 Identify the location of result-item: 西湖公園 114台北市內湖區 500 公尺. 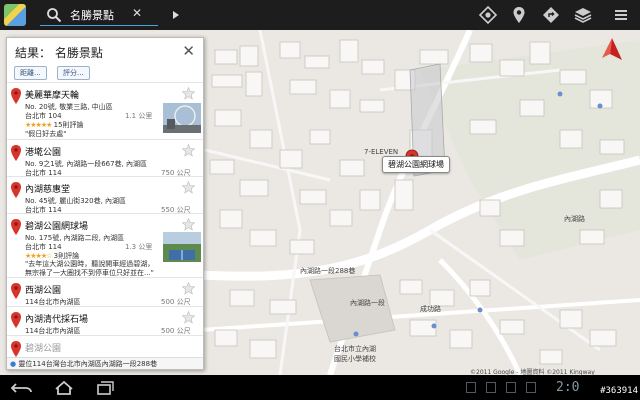
(105, 291).